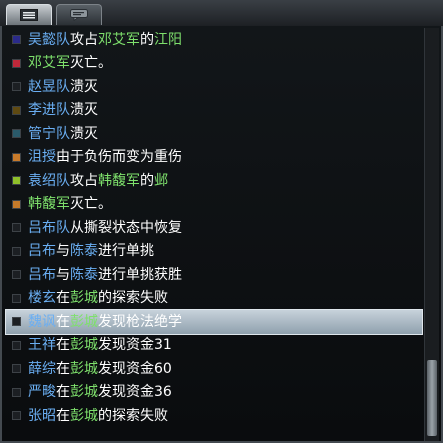 The image size is (443, 443). Describe the element at coordinates (213, 87) in the screenshot. I see `log-entry: 赵昱队溃灭` at that location.